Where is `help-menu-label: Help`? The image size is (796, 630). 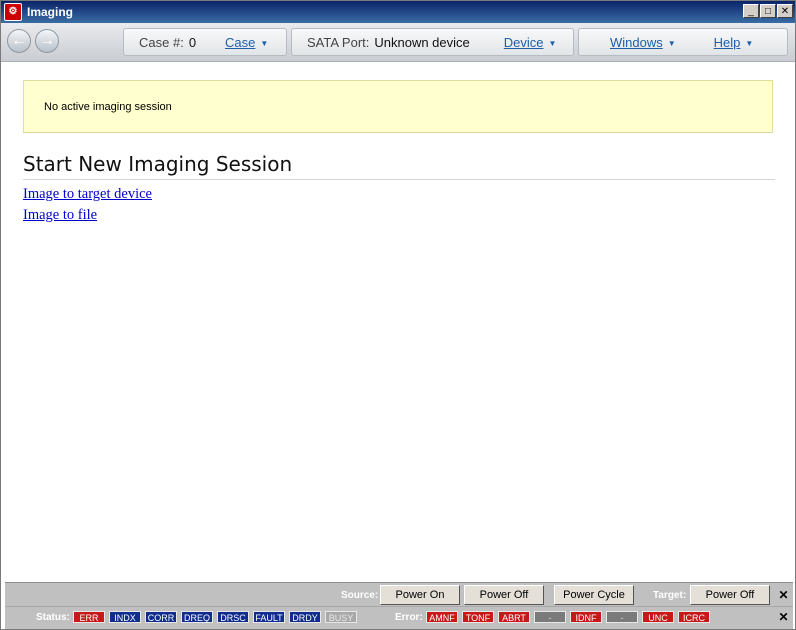
help-menu-label: Help is located at coordinates (727, 42).